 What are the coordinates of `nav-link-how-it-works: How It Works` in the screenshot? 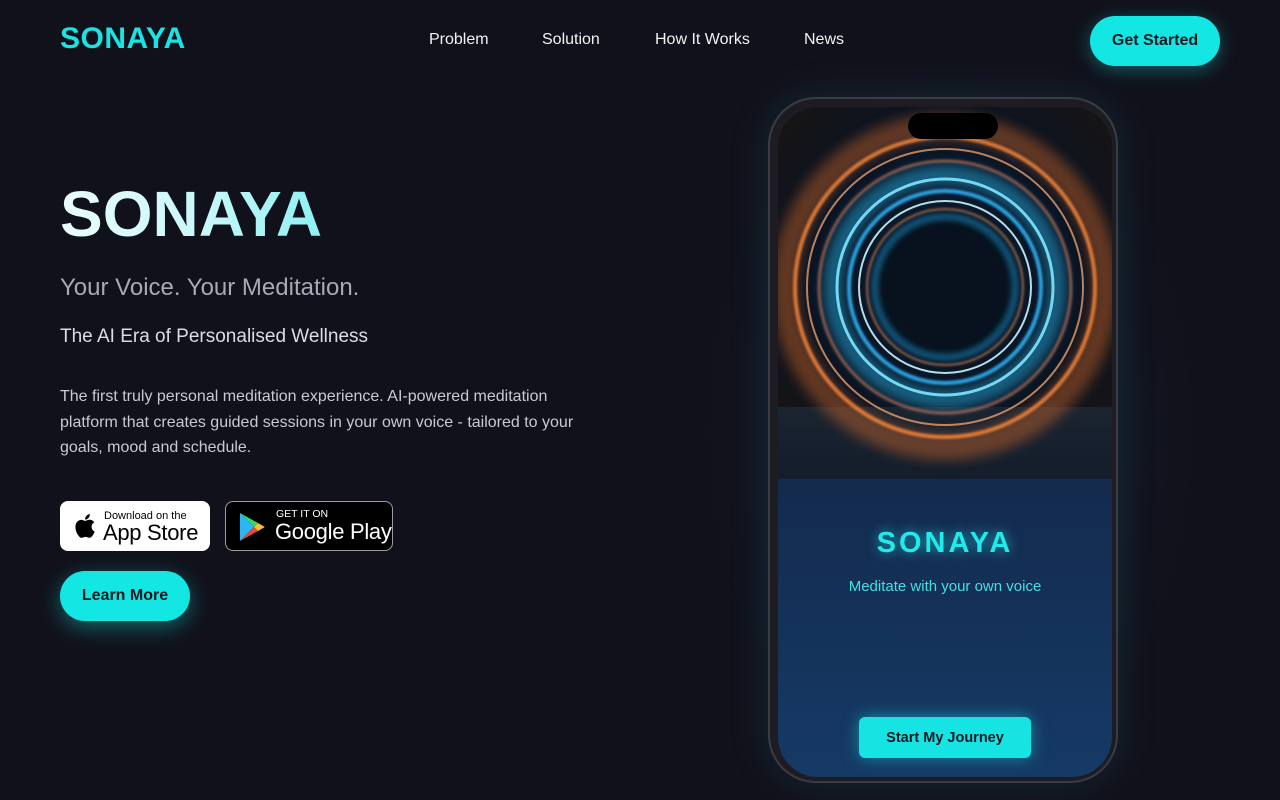 It's located at (702, 40).